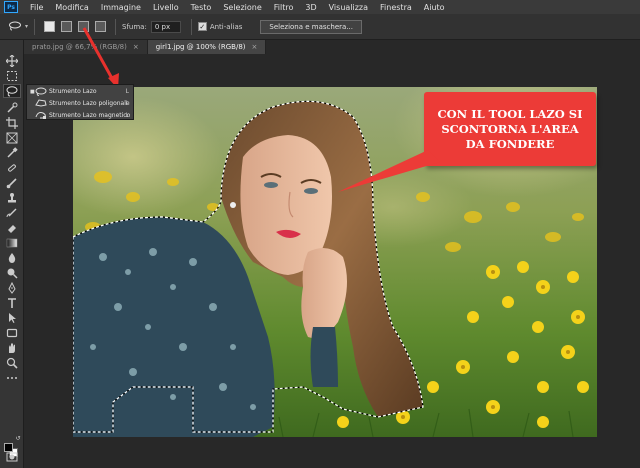 Image resolution: width=640 pixels, height=468 pixels. I want to click on flyout-item-label: Strumento Lazo magnetico, so click(90, 115).